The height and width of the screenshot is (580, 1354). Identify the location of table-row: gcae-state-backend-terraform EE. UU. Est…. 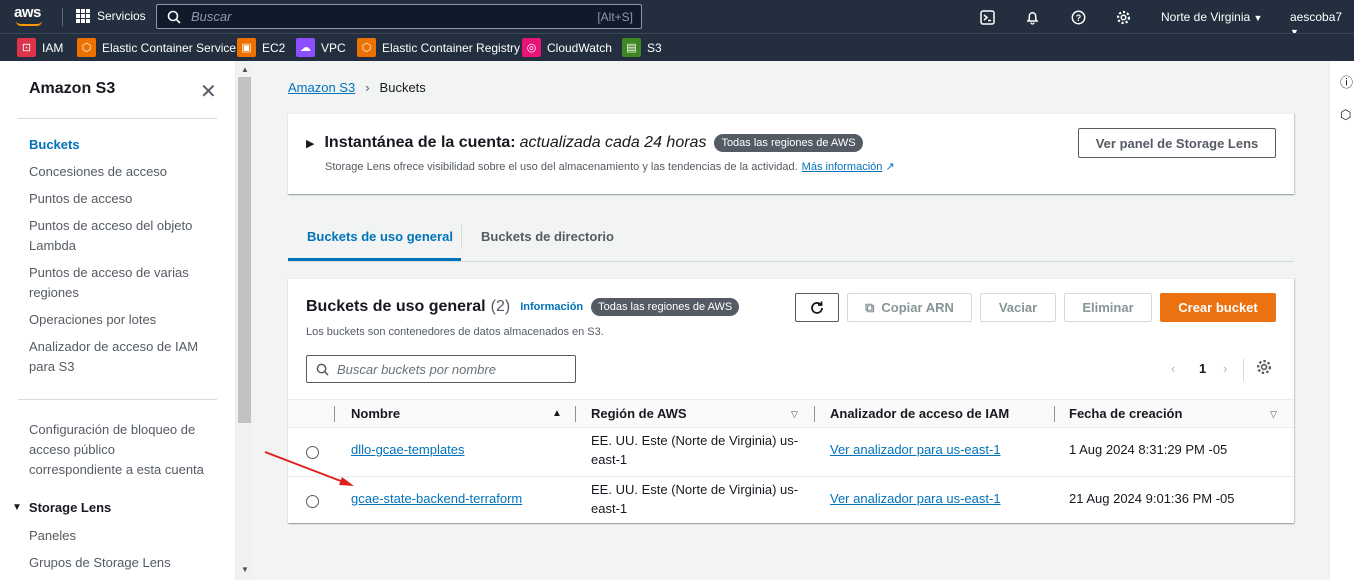
(791, 501).